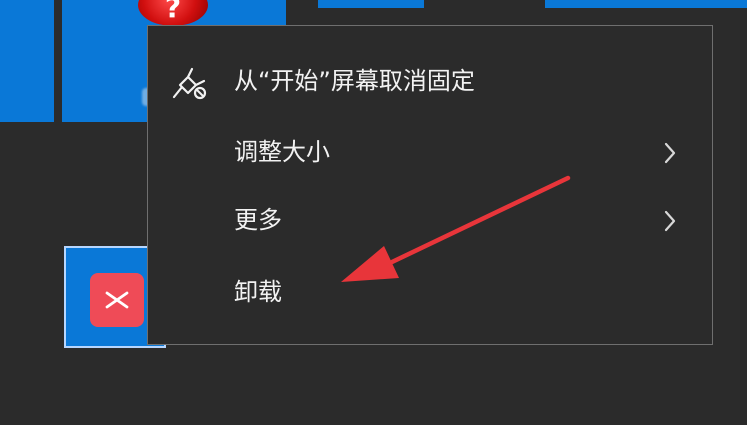 The height and width of the screenshot is (425, 747). I want to click on menu-item-unpin-from-start: 从“开始”屏幕取消固定, so click(430, 81).